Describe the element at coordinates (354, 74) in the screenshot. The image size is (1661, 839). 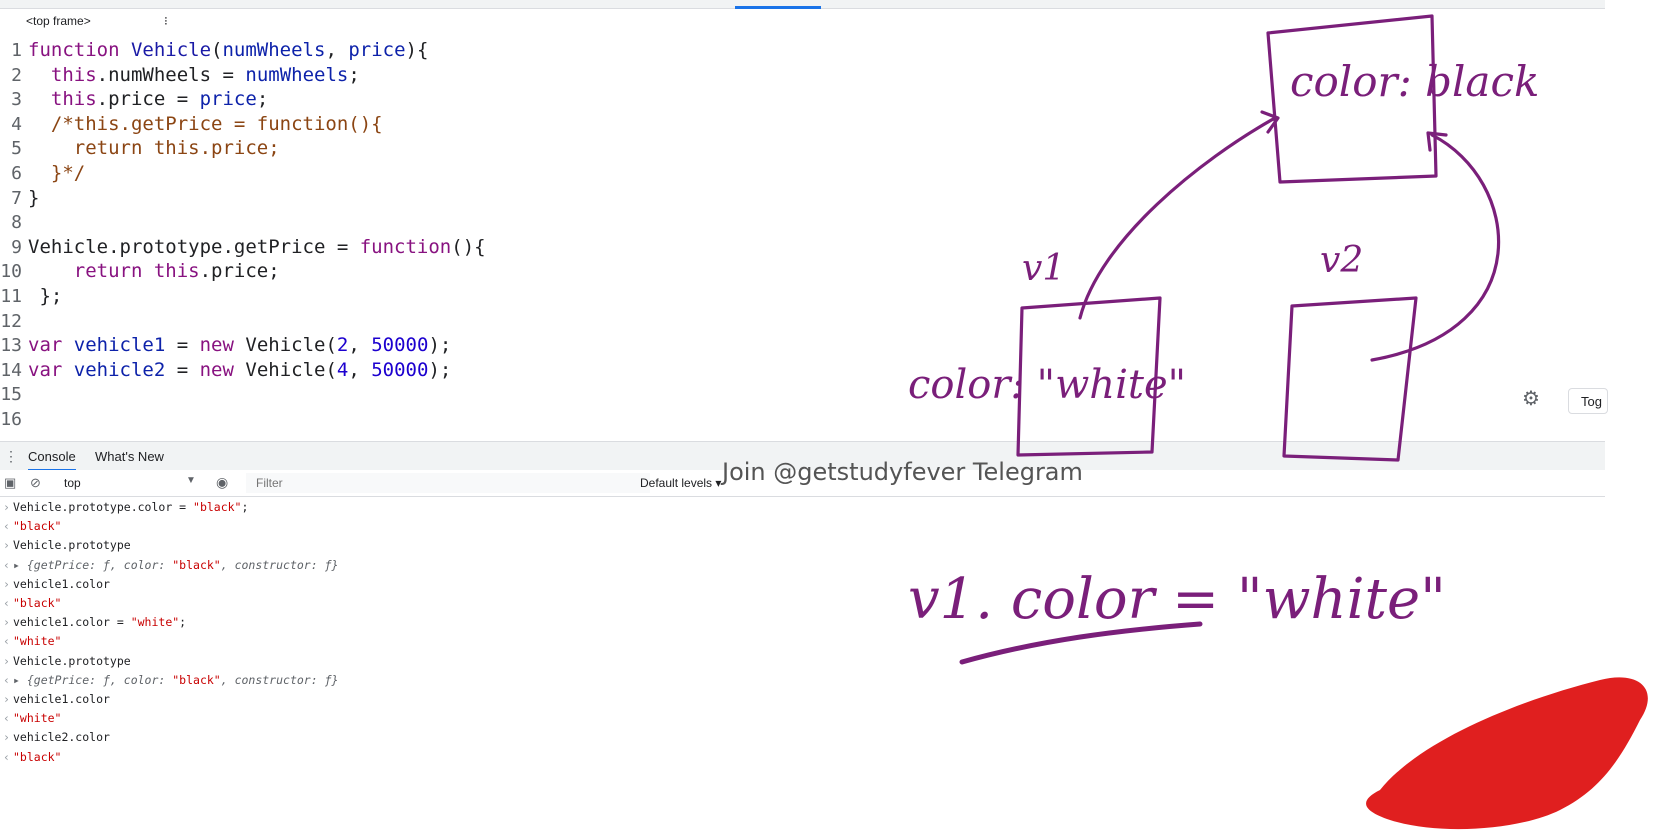
I see `code-token: ;` at that location.